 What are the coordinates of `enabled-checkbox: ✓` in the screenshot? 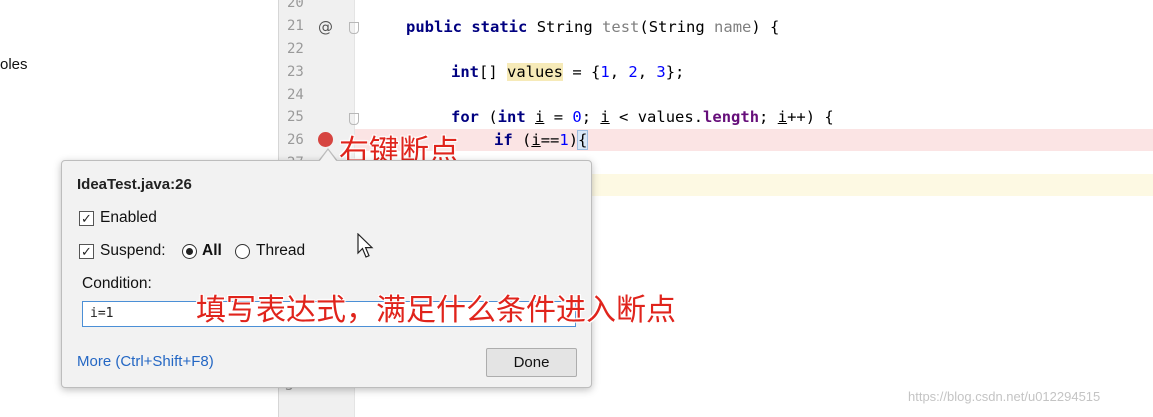 It's located at (86, 218).